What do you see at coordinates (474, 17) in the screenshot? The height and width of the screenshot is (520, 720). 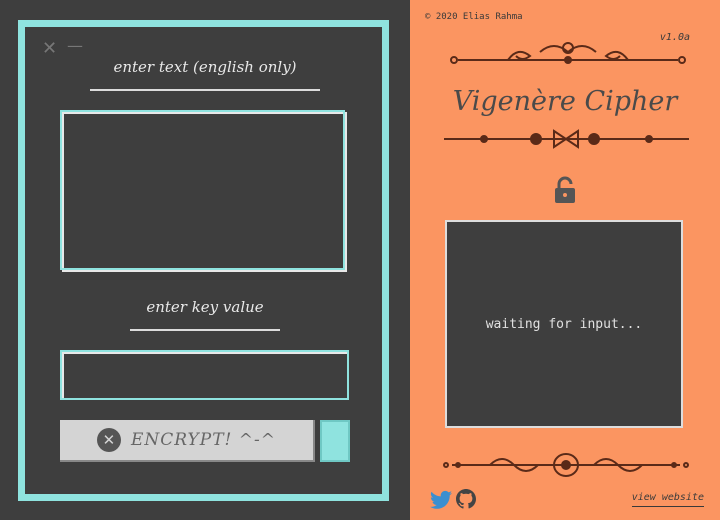 I see `copyright-text: © 2020 Elias Rahma` at bounding box center [474, 17].